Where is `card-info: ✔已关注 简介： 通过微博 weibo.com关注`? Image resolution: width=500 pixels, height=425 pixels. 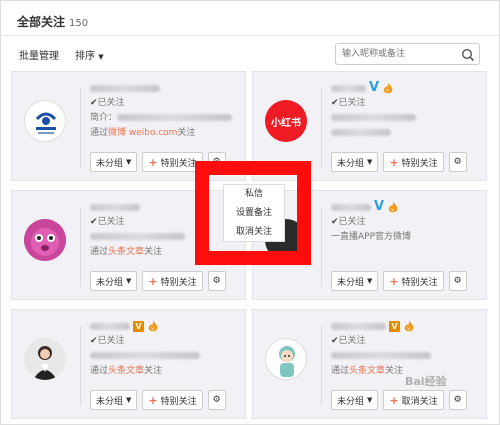
card-info: ✔已关注 简介： 通过微博 weibo.com关注 is located at coordinates (166, 110).